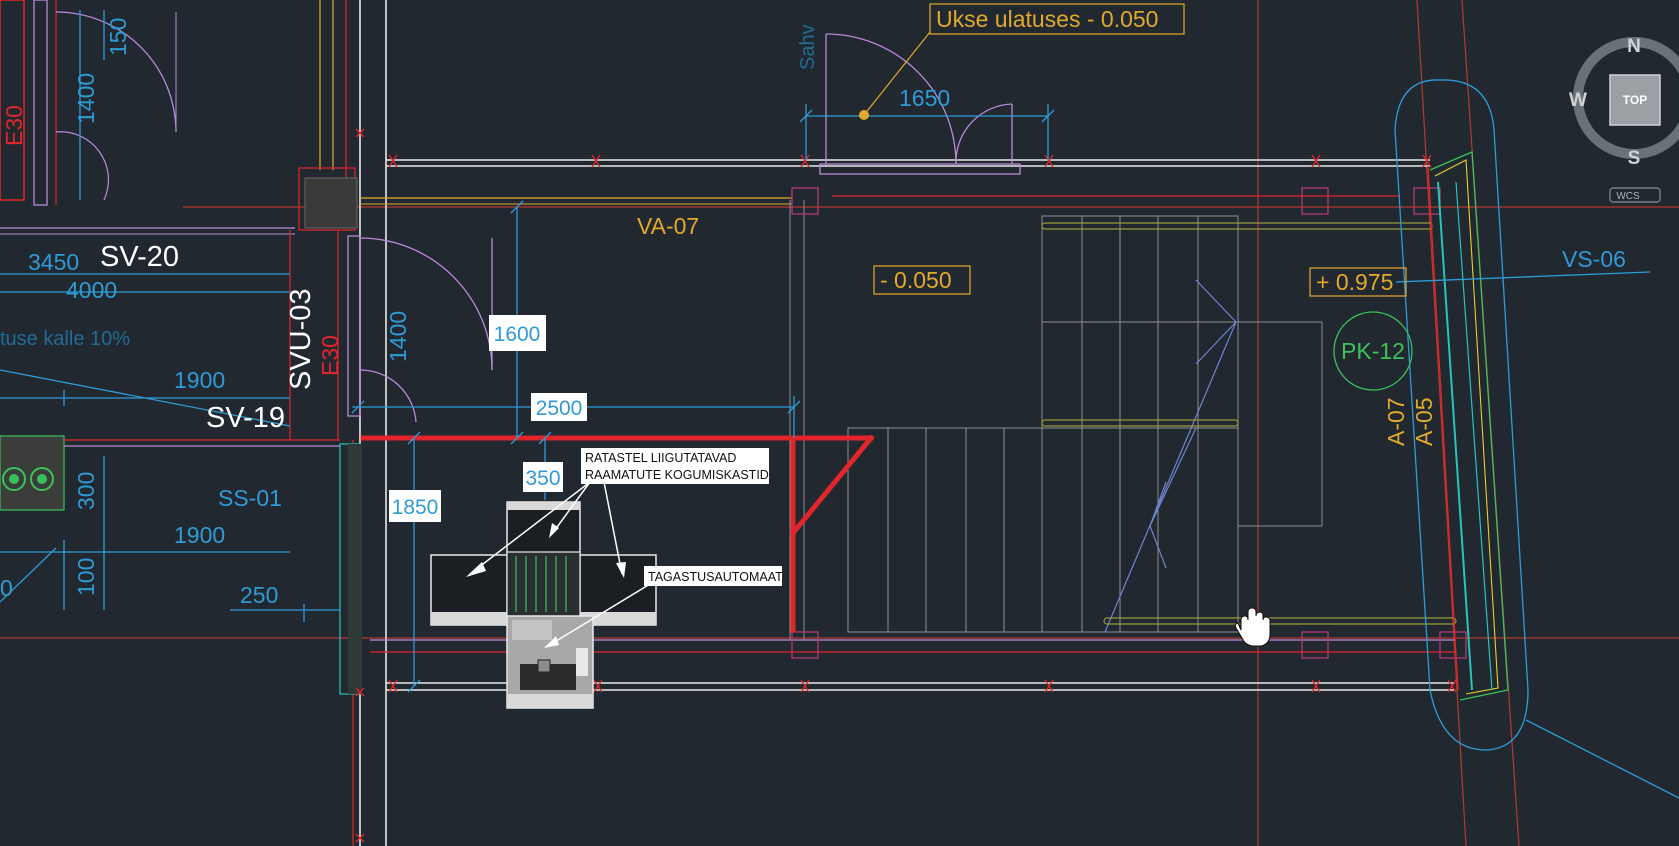 The width and height of the screenshot is (1679, 846). I want to click on dim-1900-top: 1900, so click(199, 380).